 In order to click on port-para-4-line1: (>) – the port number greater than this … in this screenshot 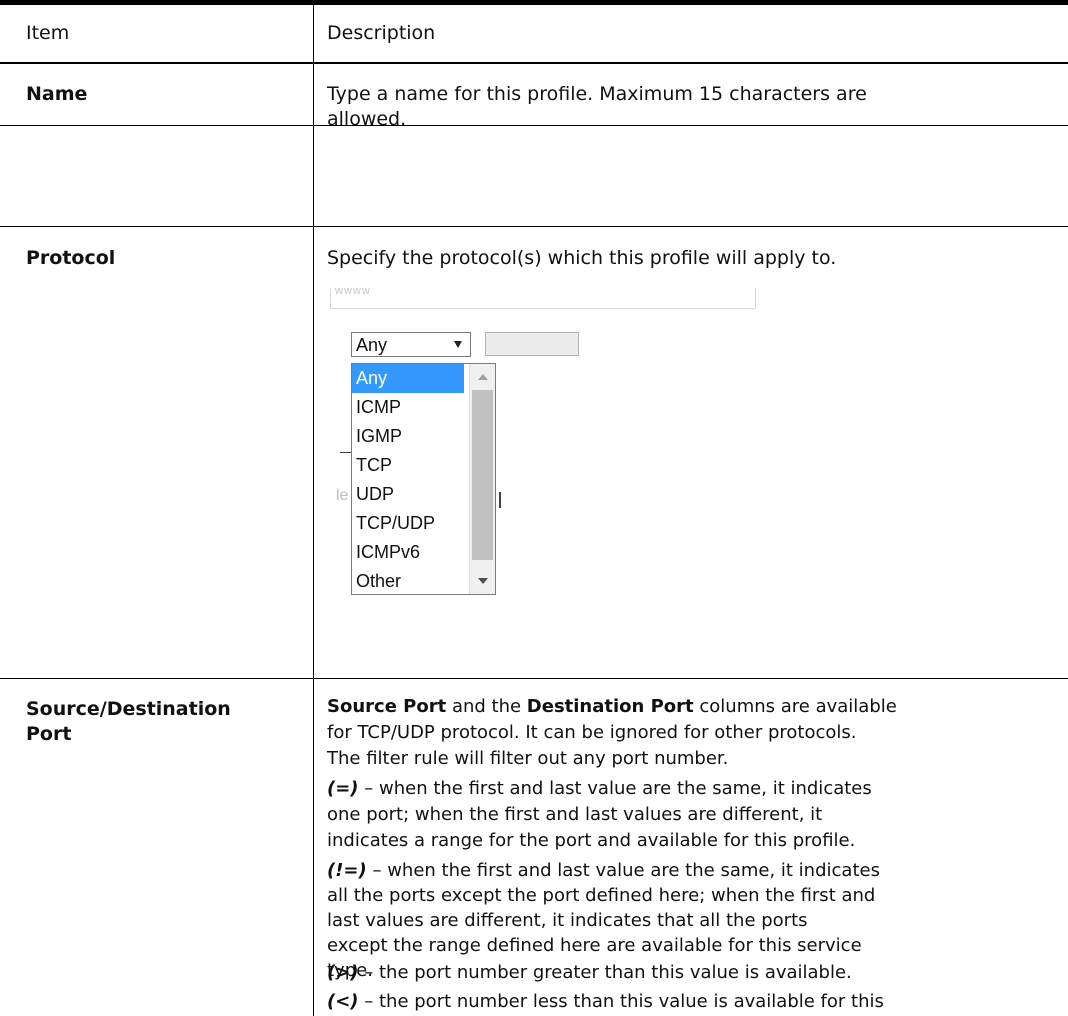, I will do `click(691, 973)`.